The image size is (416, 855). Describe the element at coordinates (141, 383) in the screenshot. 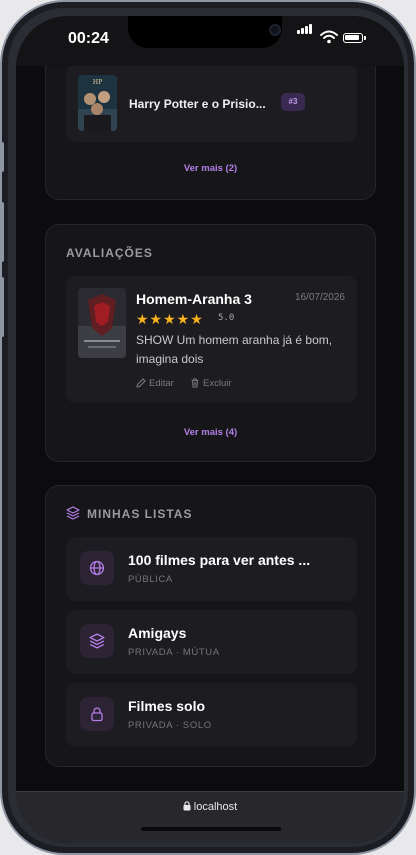

I see `pencil-icon` at that location.